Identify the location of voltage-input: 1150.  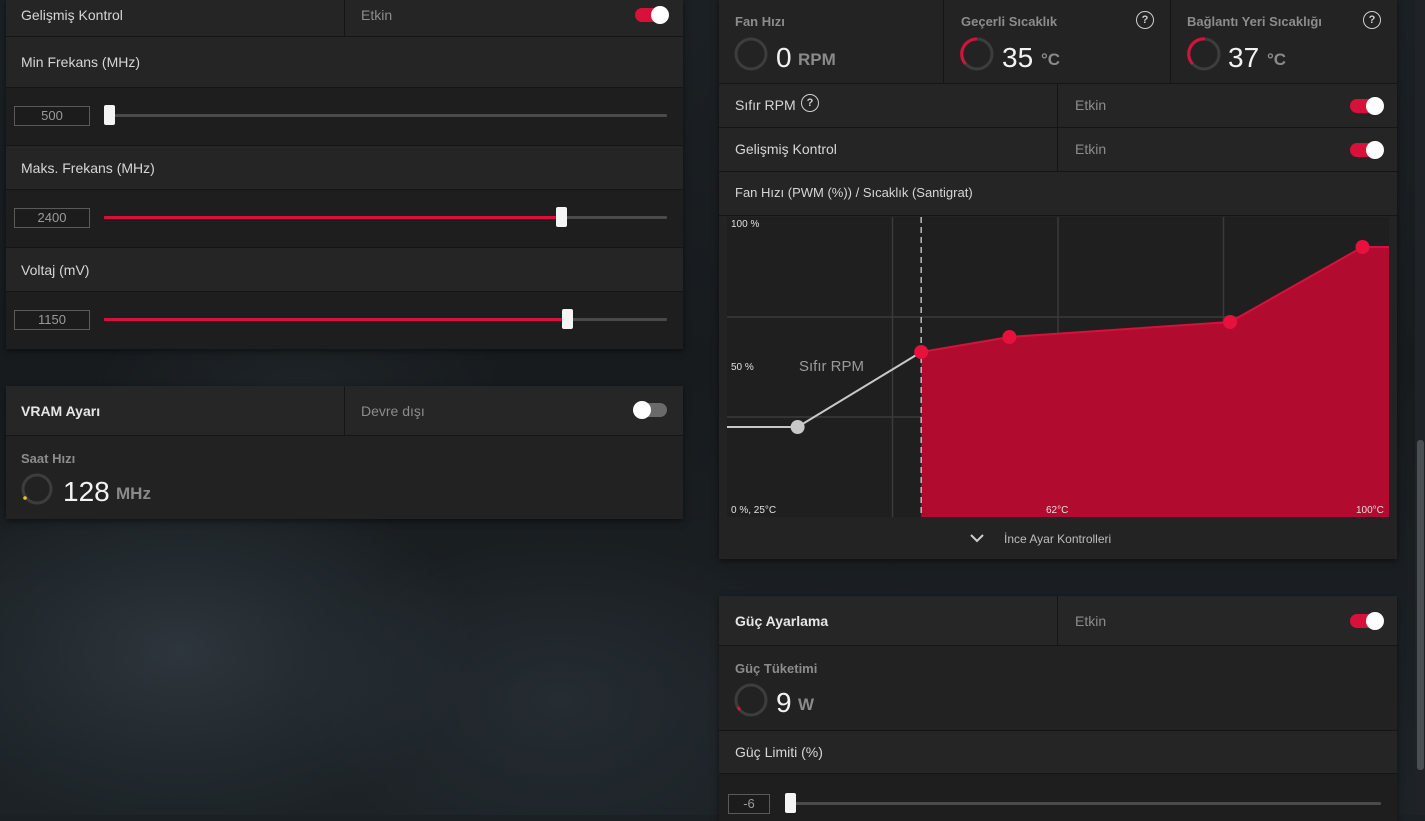
(52, 320).